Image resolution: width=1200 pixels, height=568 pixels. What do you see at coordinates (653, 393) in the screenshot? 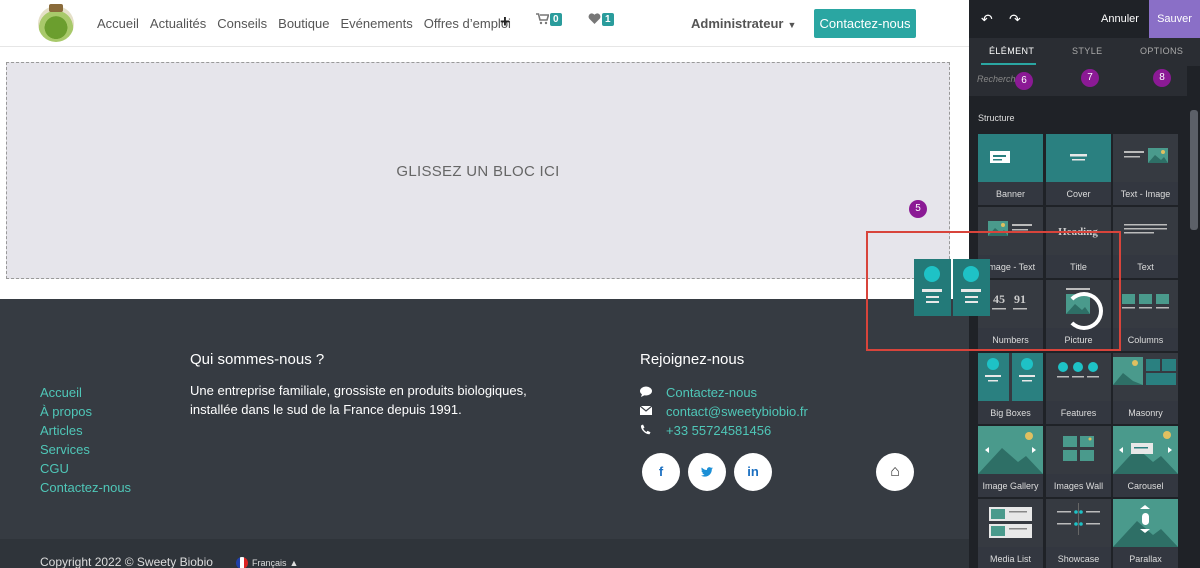
I see `chat-bubble-icon` at bounding box center [653, 393].